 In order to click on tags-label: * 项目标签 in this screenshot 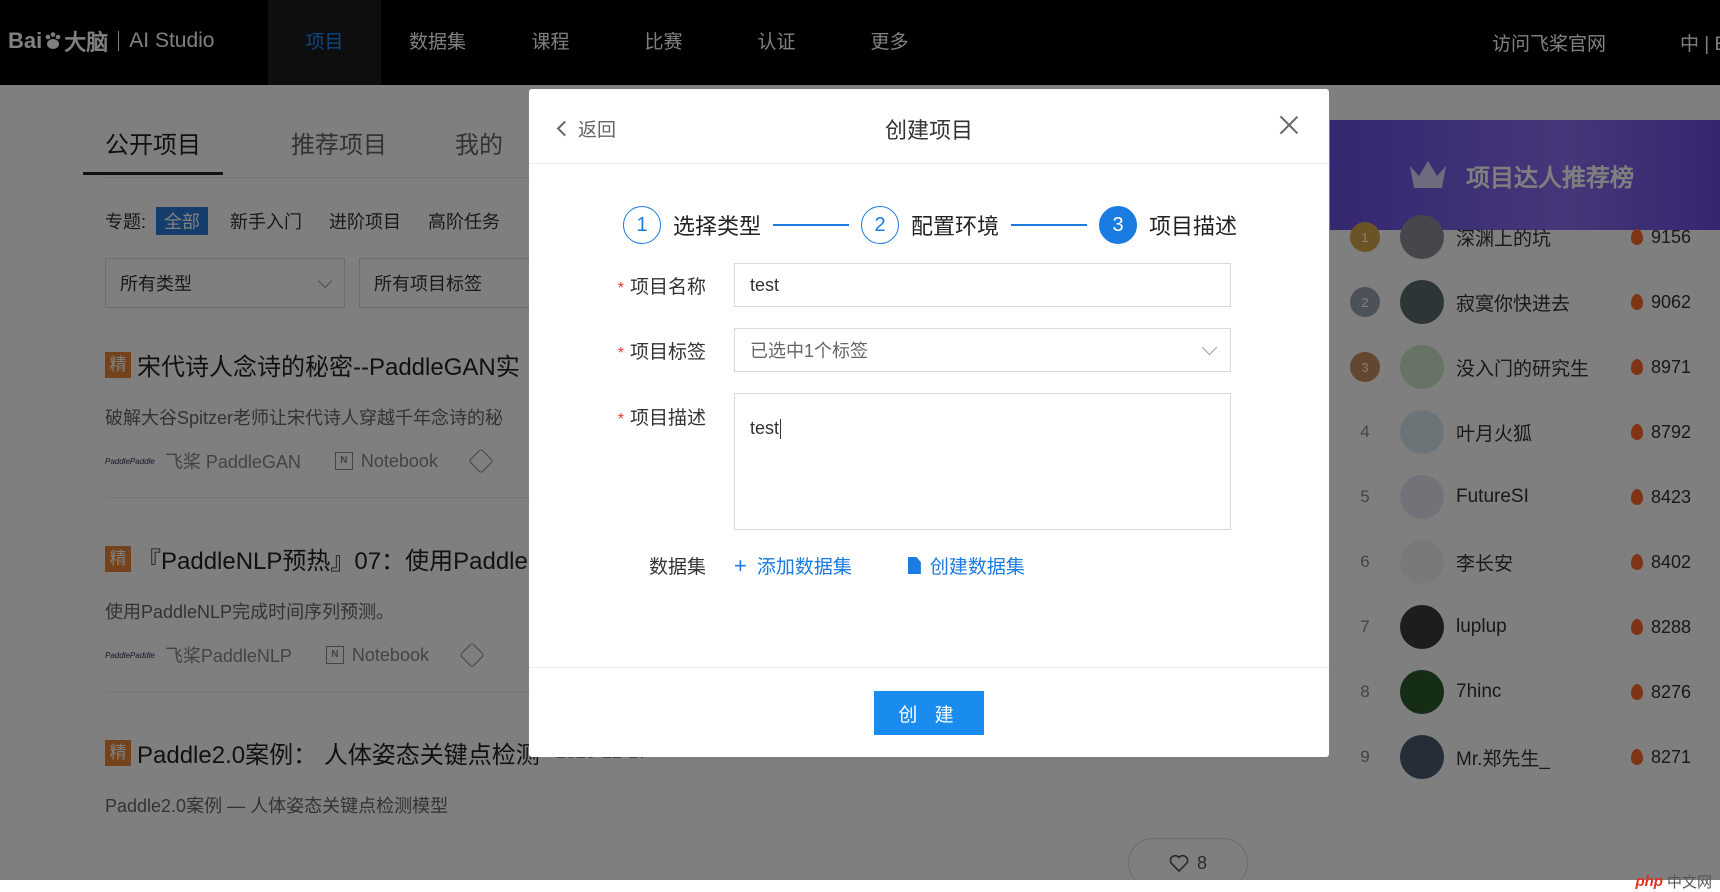, I will do `click(631, 350)`.